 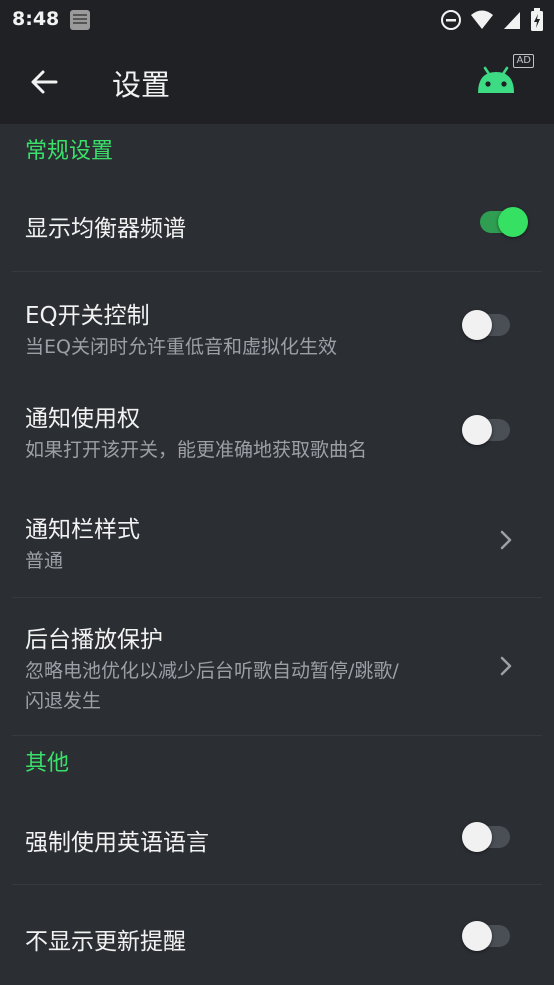 I want to click on arrow-left-icon, so click(x=44, y=82).